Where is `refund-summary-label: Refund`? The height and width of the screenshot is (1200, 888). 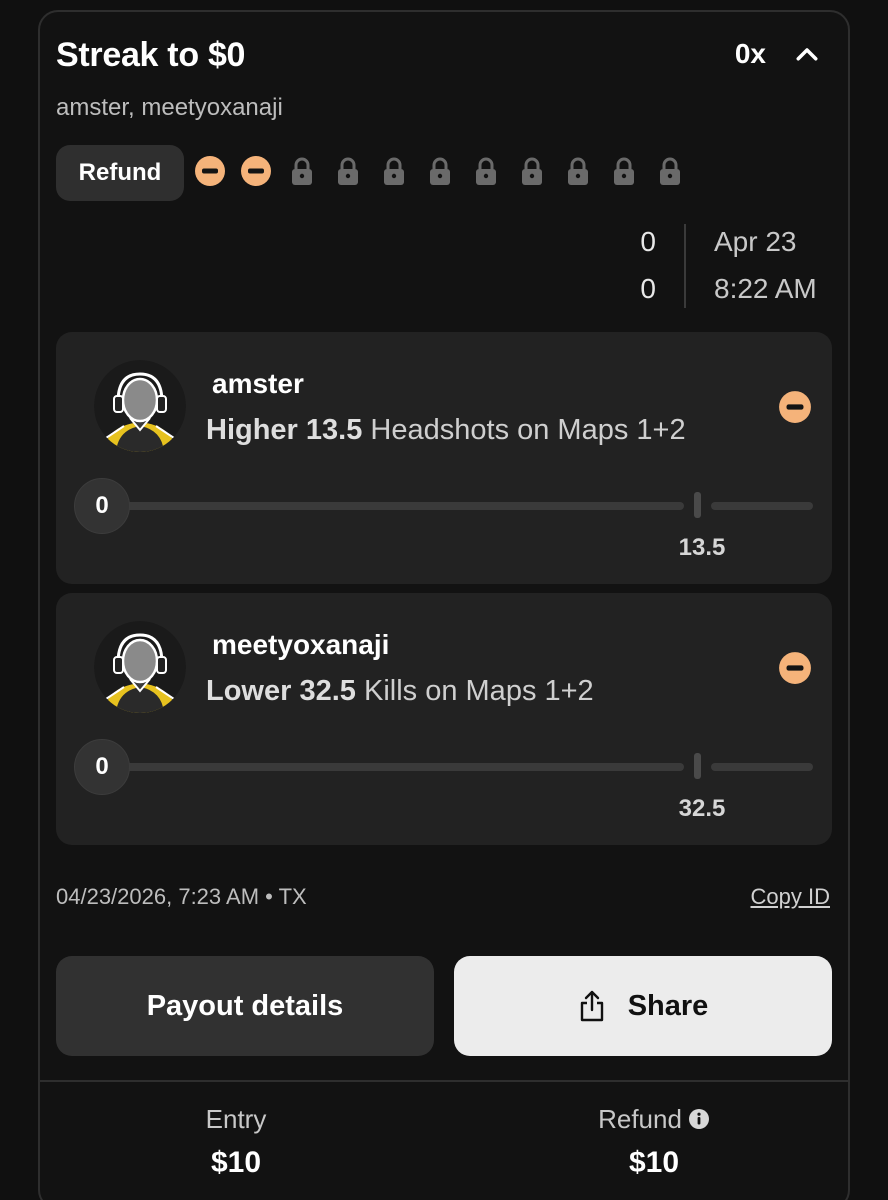
refund-summary-label: Refund is located at coordinates (654, 1119).